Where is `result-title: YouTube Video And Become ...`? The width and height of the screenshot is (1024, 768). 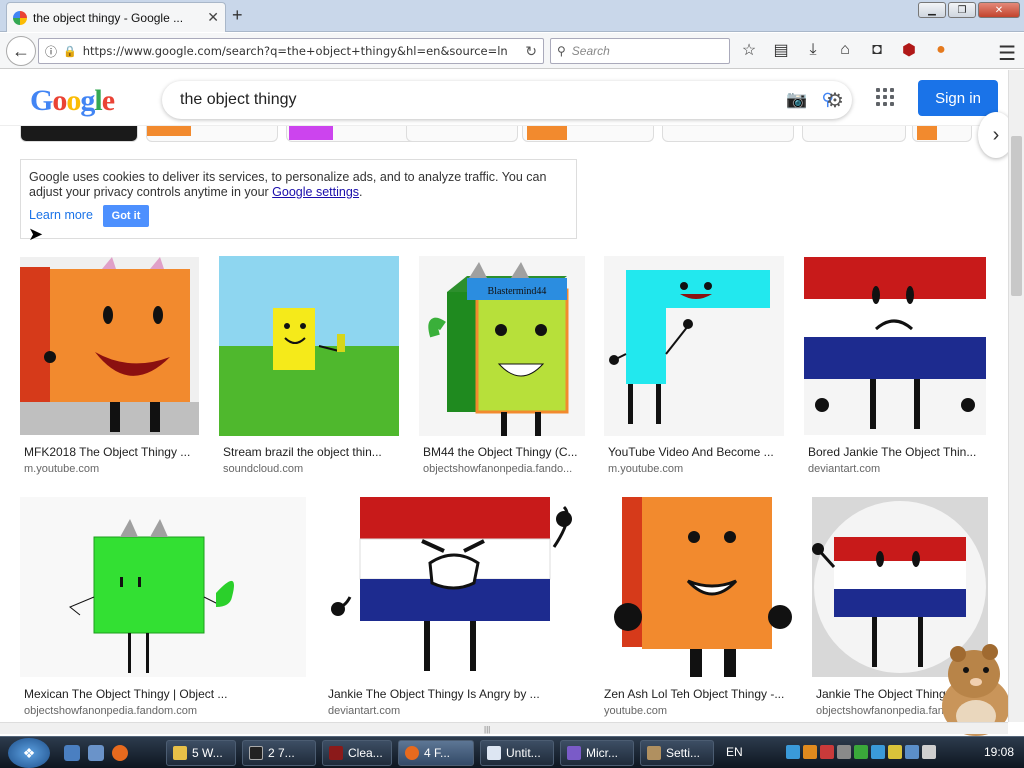 result-title: YouTube Video And Become ... is located at coordinates (694, 452).